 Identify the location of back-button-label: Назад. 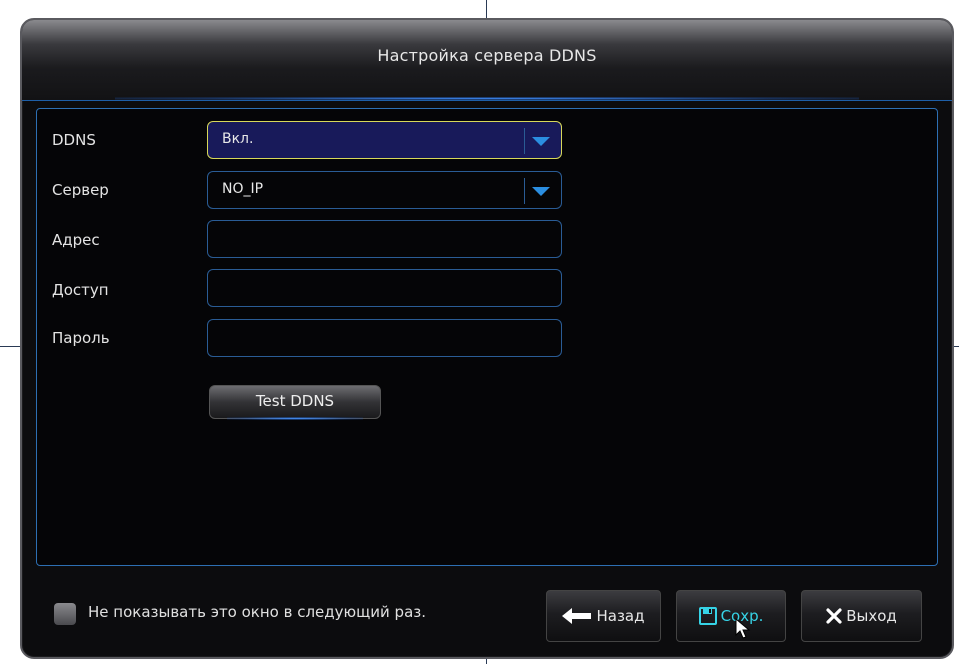
(620, 616).